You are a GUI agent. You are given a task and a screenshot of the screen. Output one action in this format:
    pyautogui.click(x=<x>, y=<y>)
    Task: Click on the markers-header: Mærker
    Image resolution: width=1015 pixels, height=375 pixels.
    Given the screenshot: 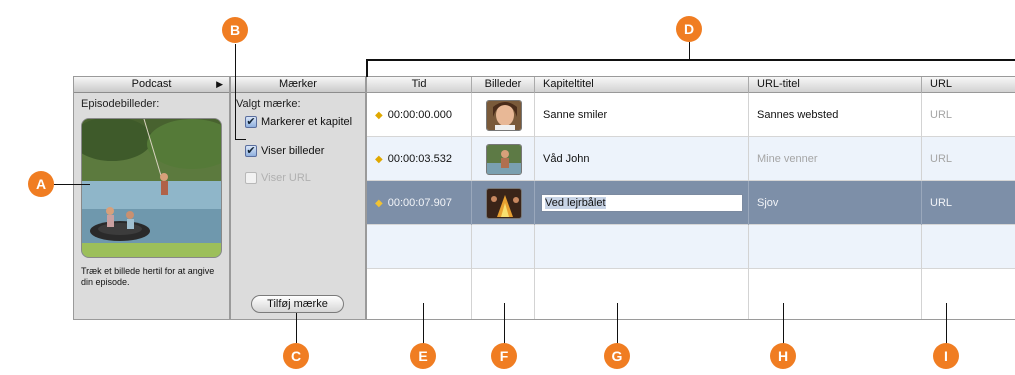 What is the action you would take?
    pyautogui.click(x=298, y=85)
    